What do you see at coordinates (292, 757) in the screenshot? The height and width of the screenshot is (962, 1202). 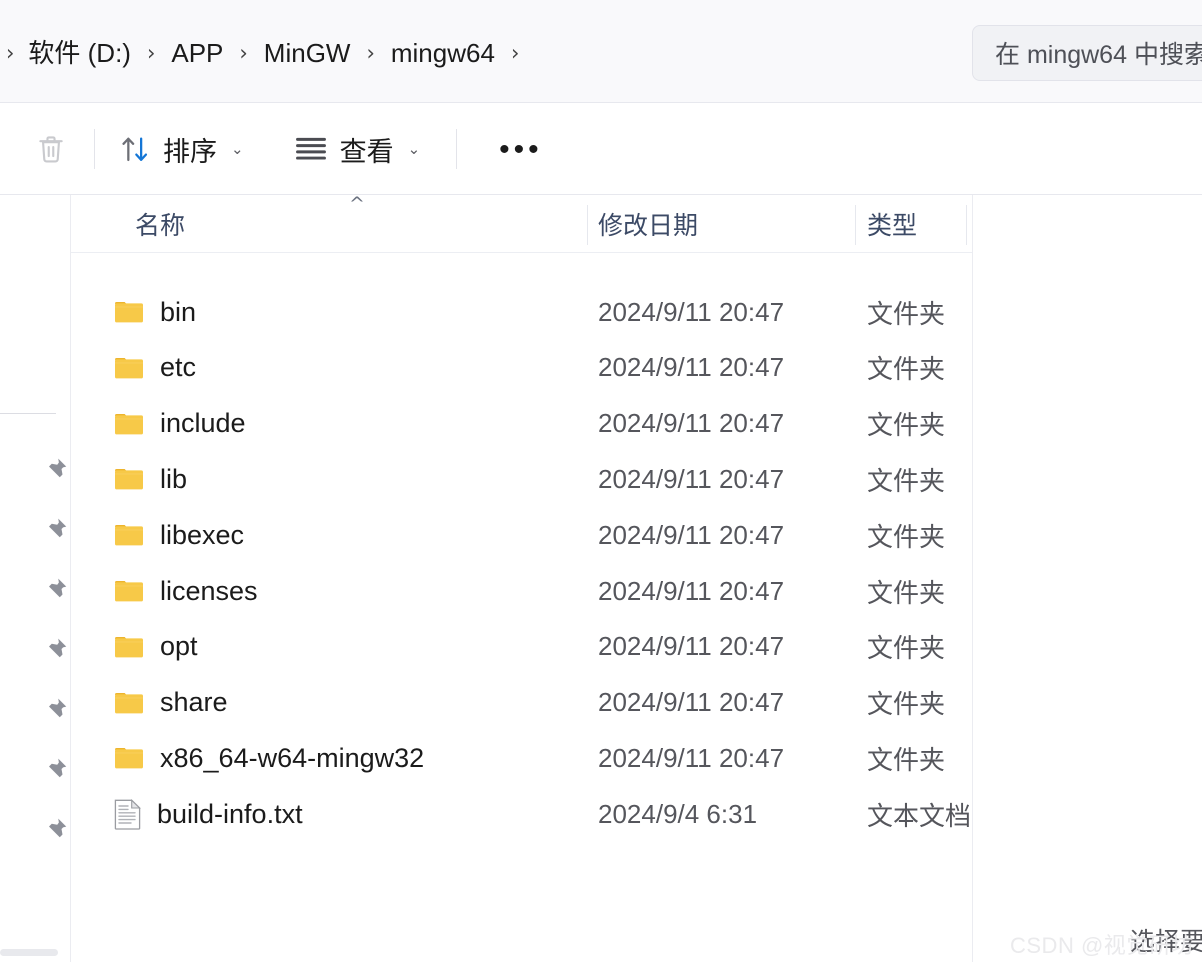 I see `file-name-label: x86_64-w64-mingw32` at bounding box center [292, 757].